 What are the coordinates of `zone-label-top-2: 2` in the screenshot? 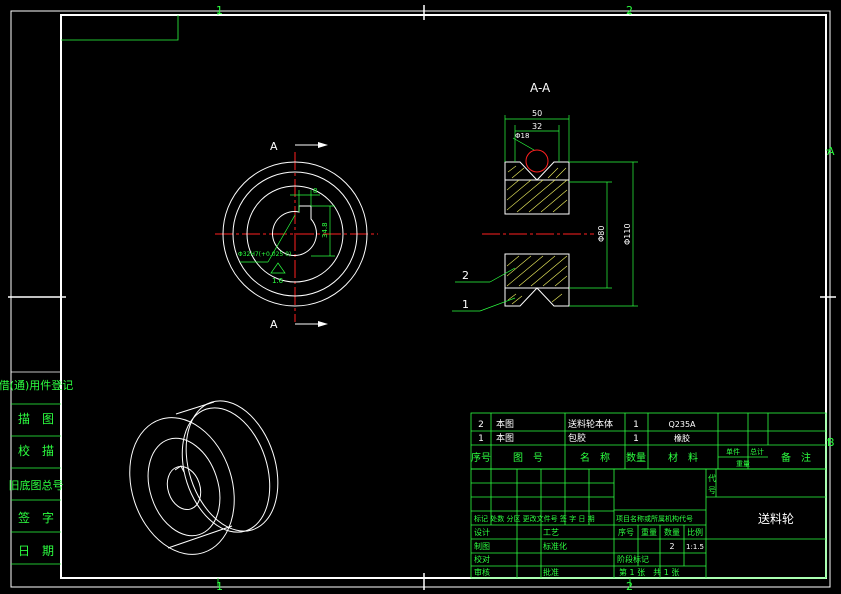 It's located at (629, 10).